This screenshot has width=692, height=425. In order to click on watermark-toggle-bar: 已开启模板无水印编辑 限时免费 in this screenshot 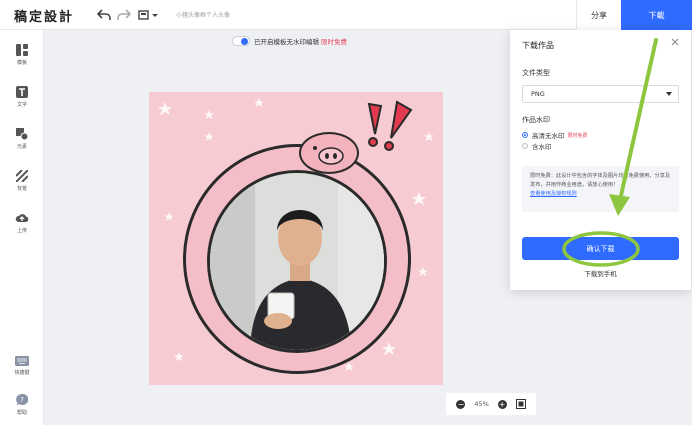, I will do `click(289, 40)`.